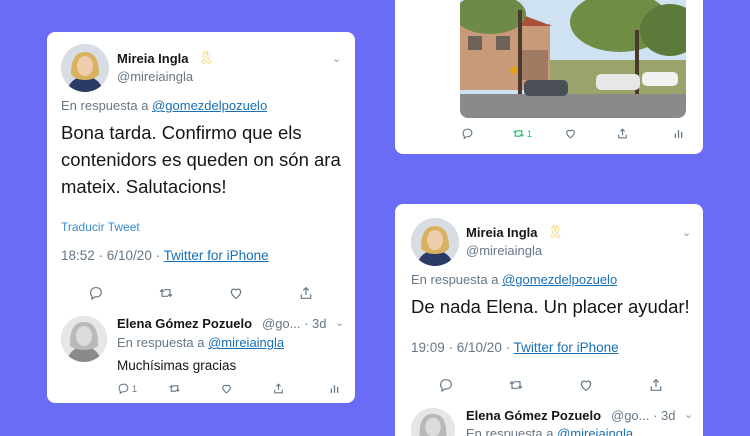 Image resolution: width=750 pixels, height=436 pixels. Describe the element at coordinates (573, 59) in the screenshot. I see `tweet-photo` at that location.